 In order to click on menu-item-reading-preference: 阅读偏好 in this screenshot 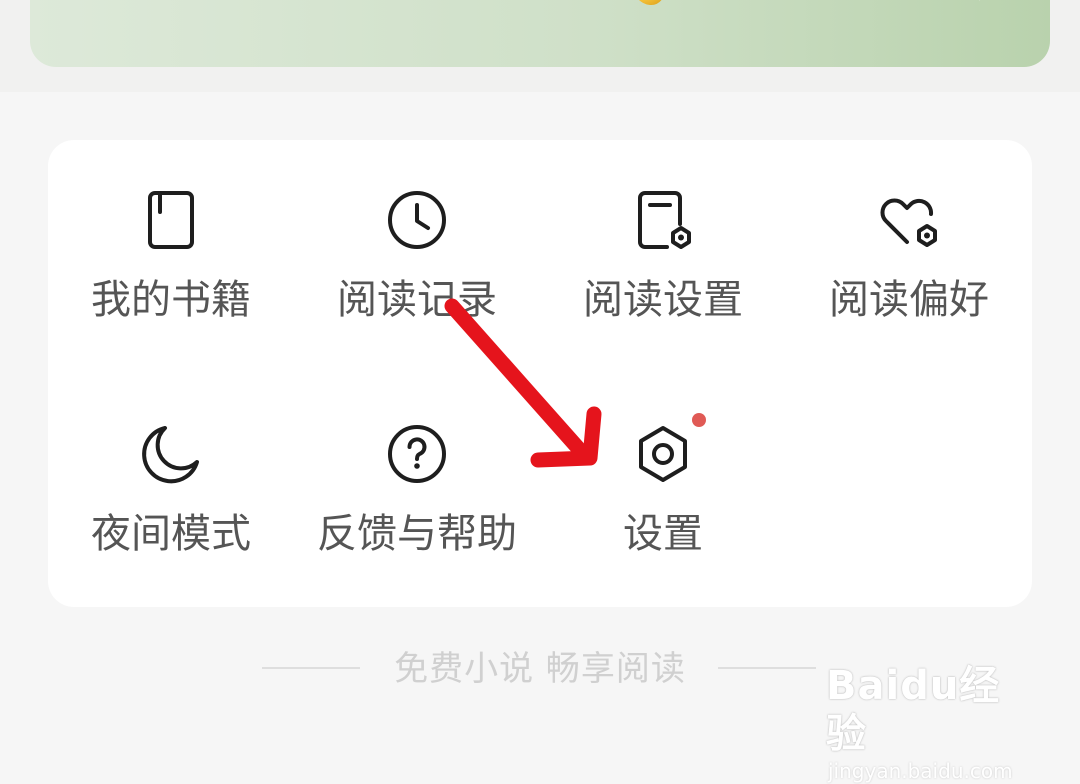, I will do `click(909, 256)`.